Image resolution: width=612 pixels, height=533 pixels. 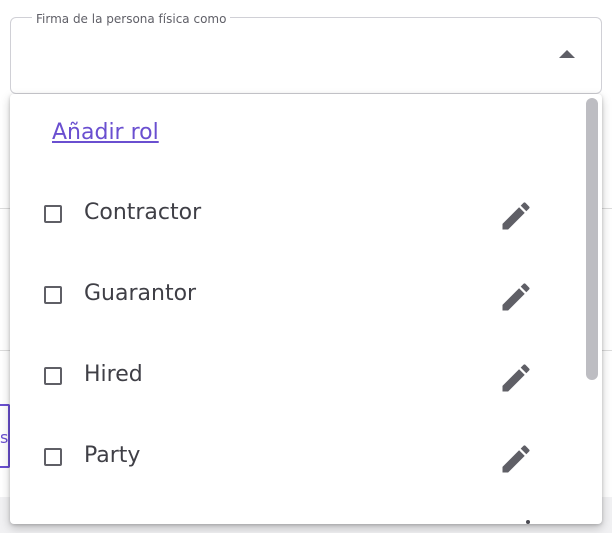 I want to click on role-option-label: Contractor, so click(x=143, y=212).